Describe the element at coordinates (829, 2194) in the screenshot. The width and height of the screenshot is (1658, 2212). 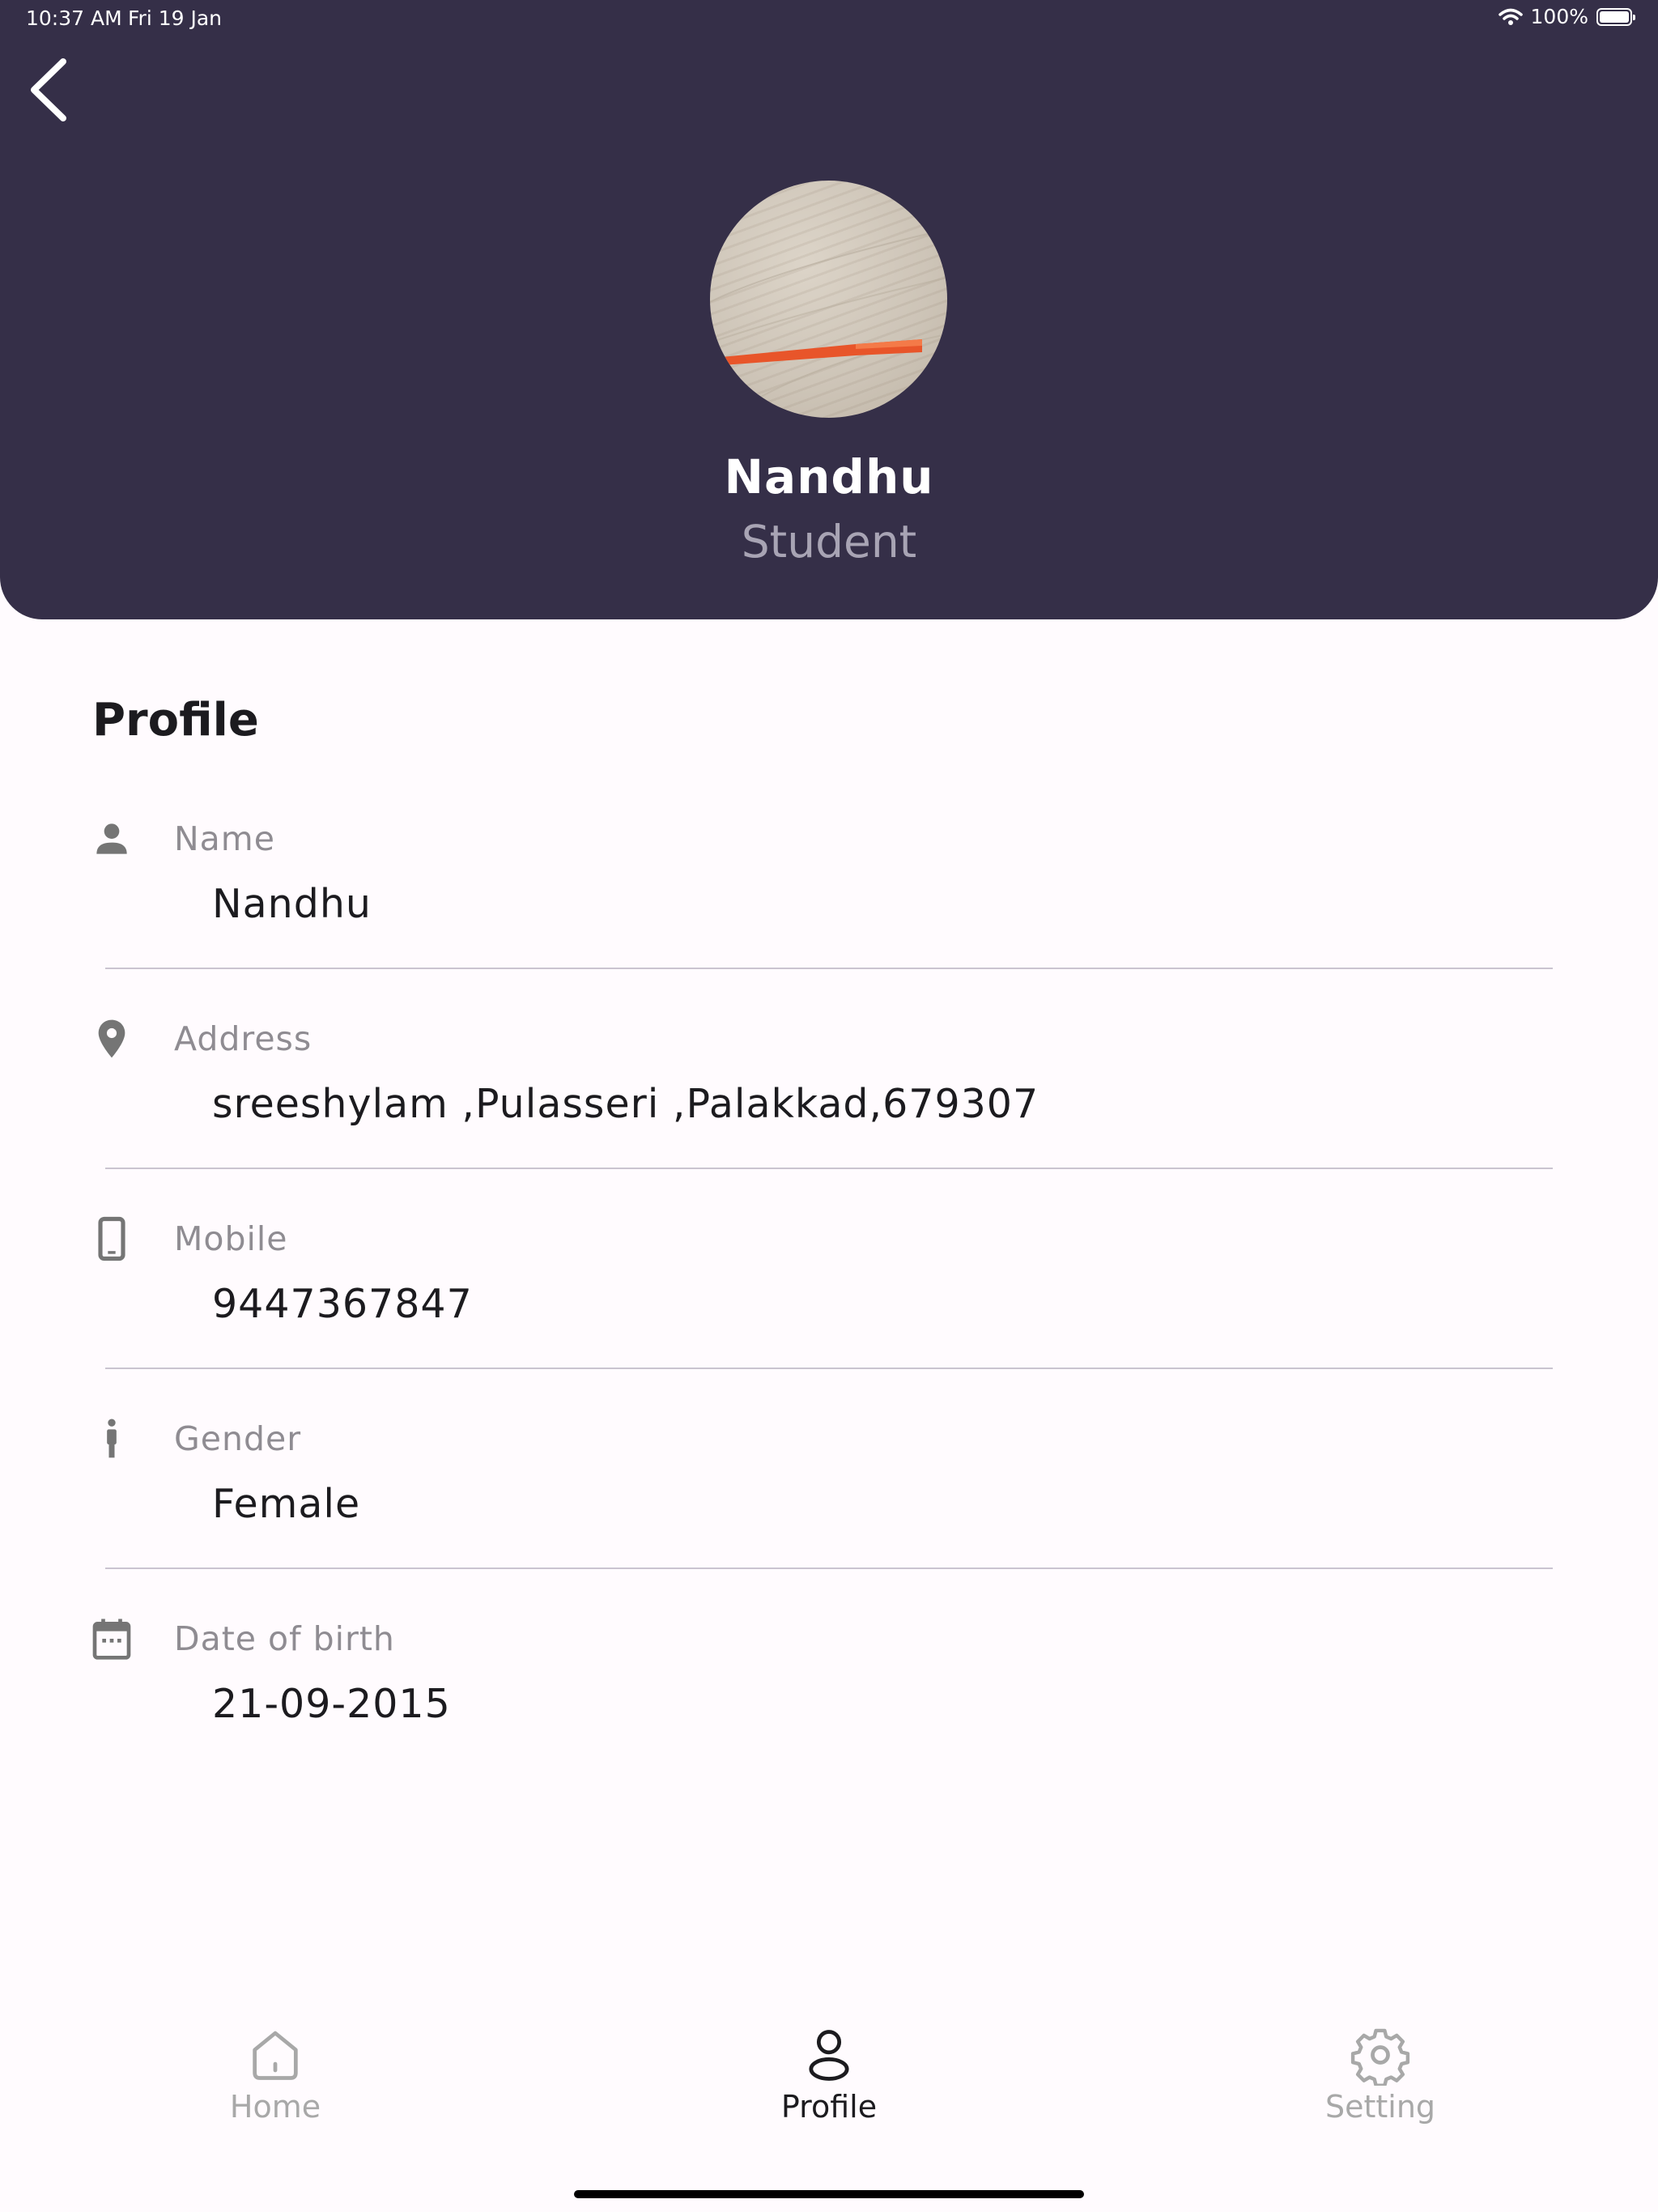
I see `home-indicator` at that location.